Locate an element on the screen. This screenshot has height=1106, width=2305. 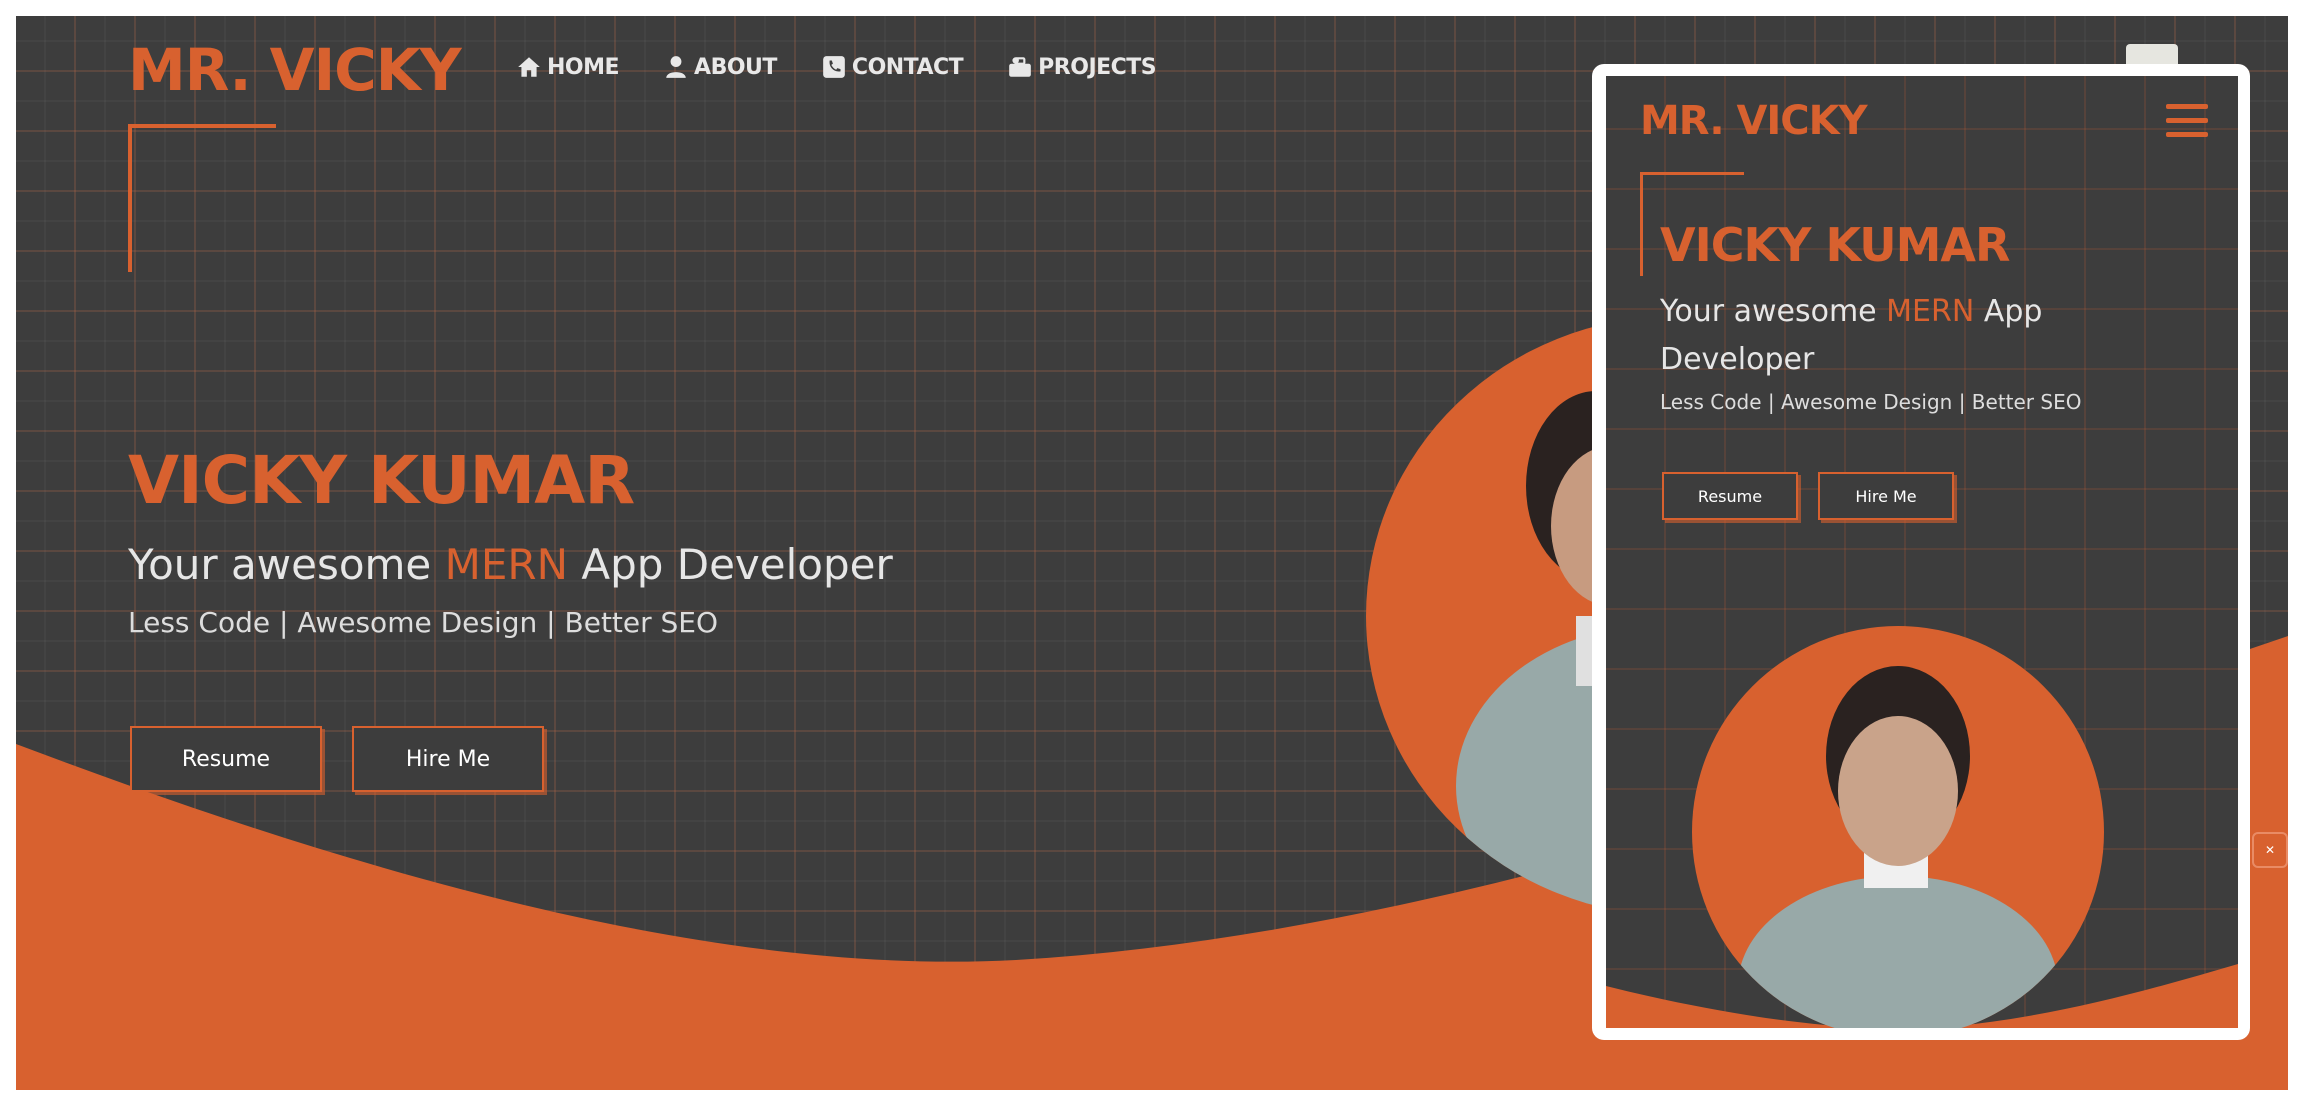
side-tool-icon-alt: ✕ is located at coordinates (2270, 850).